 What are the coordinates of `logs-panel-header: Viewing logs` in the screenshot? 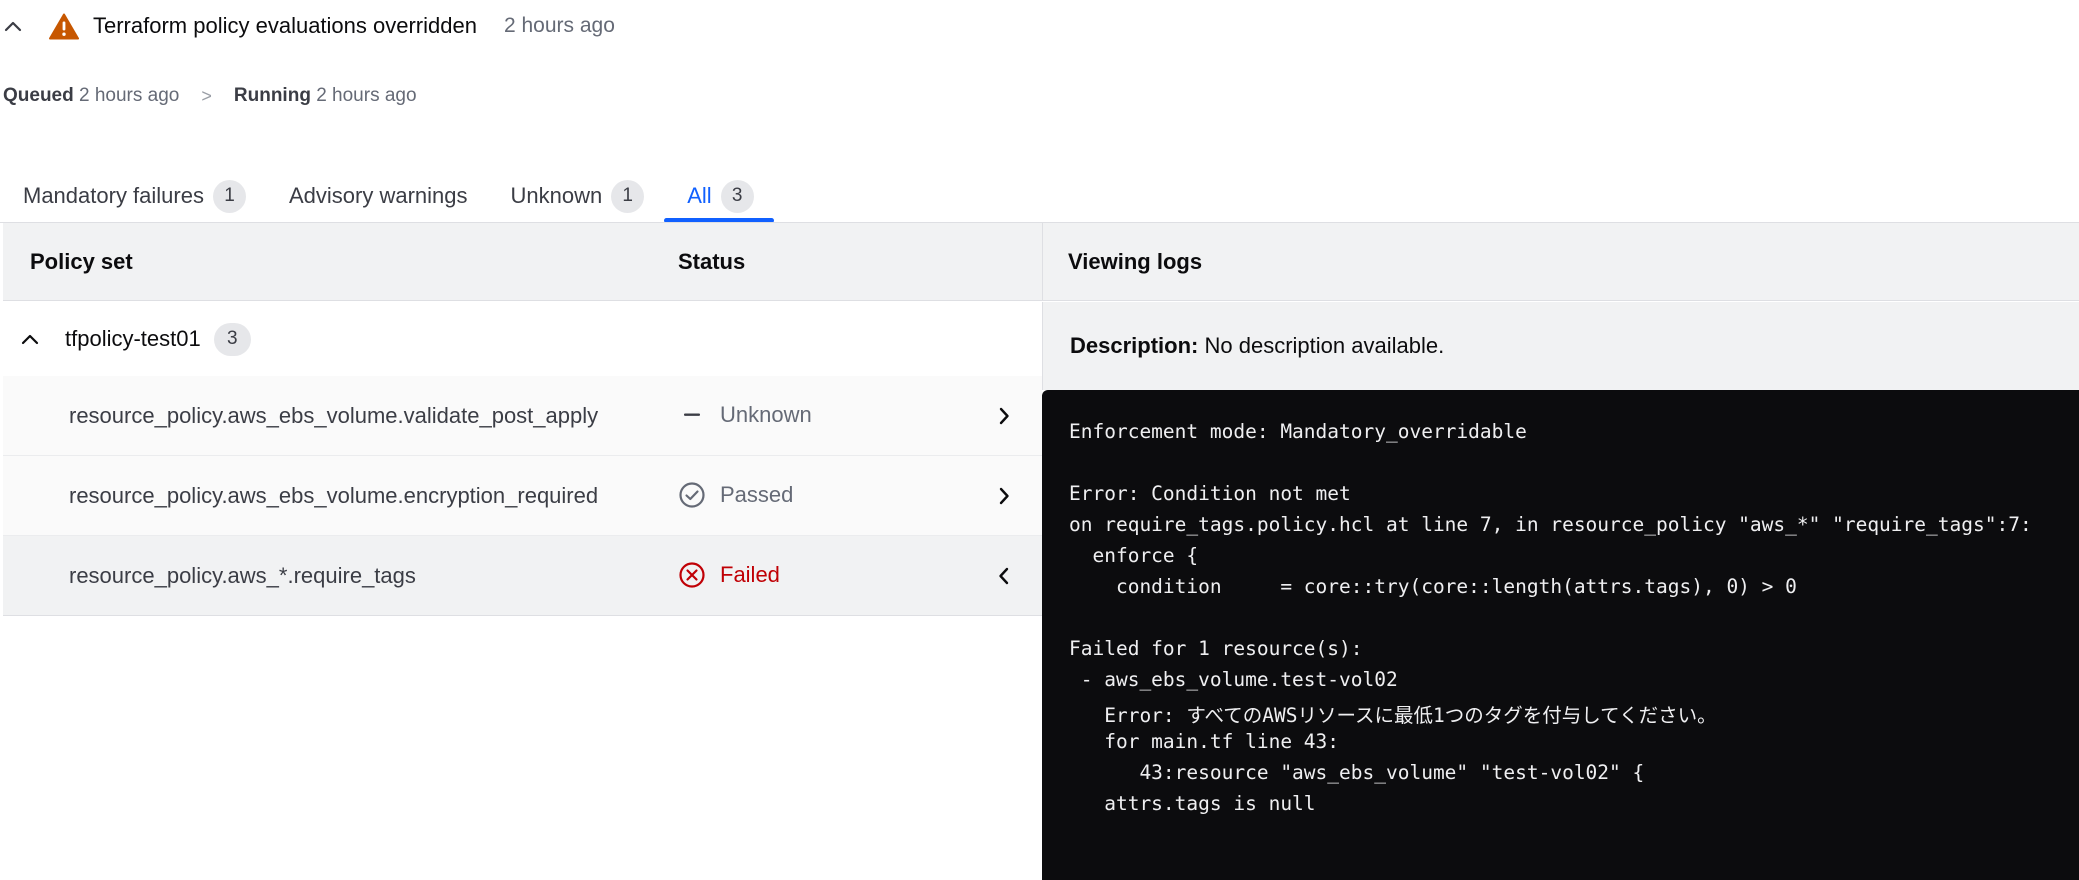 It's located at (1560, 262).